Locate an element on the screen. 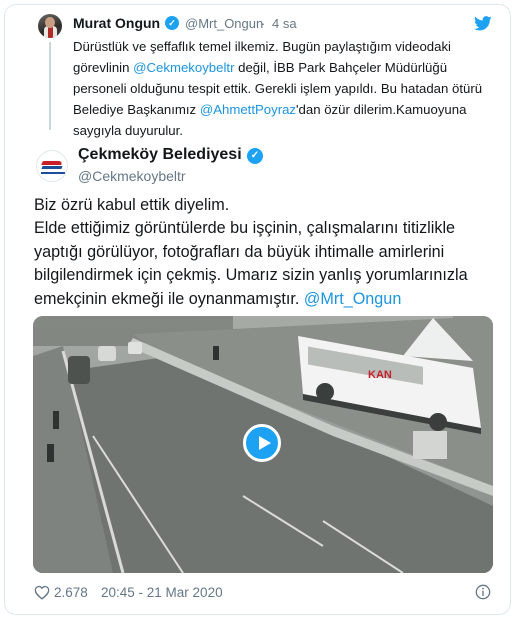 This screenshot has height=619, width=515. author-handle: @Cekmekoybeltr is located at coordinates (132, 176).